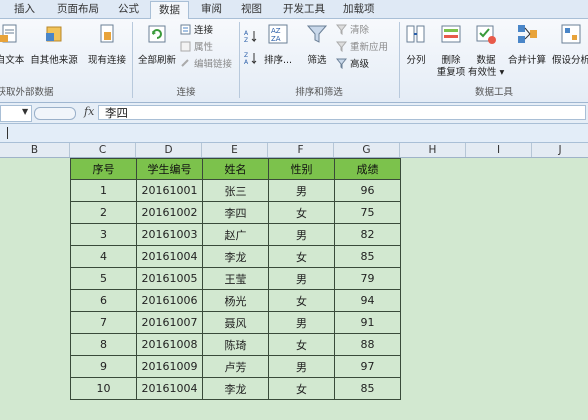 Image resolution: width=588 pixels, height=420 pixels. I want to click on tab-insert: 插入, so click(24, 9).